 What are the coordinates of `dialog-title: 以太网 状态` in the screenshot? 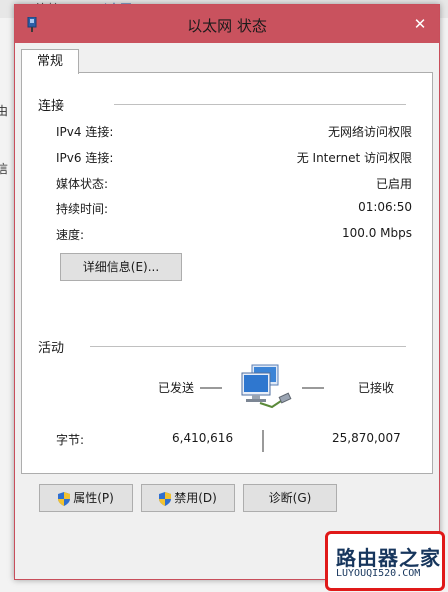 It's located at (227, 26).